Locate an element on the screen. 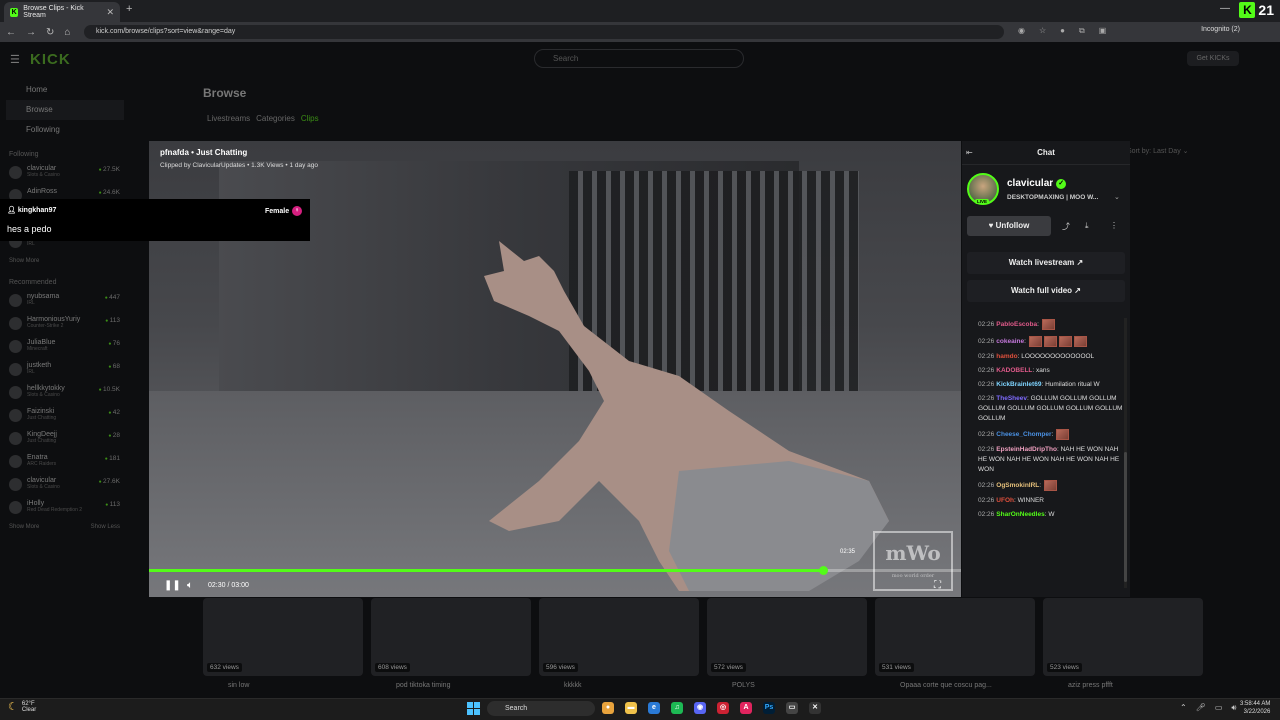 The width and height of the screenshot is (1280, 720). sidebar-channel: clavicularSlots & Casino27.6K is located at coordinates (65, 485).